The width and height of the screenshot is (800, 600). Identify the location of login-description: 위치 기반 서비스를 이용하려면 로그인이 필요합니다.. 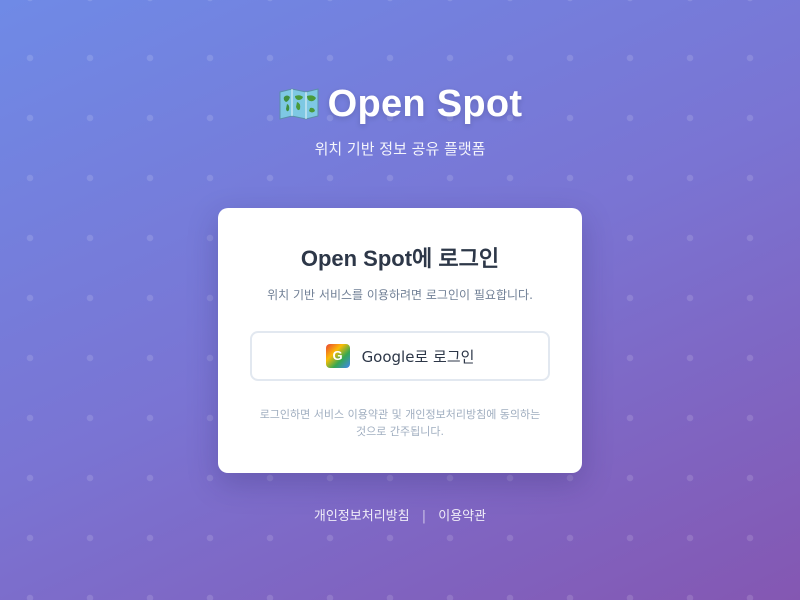
(400, 295).